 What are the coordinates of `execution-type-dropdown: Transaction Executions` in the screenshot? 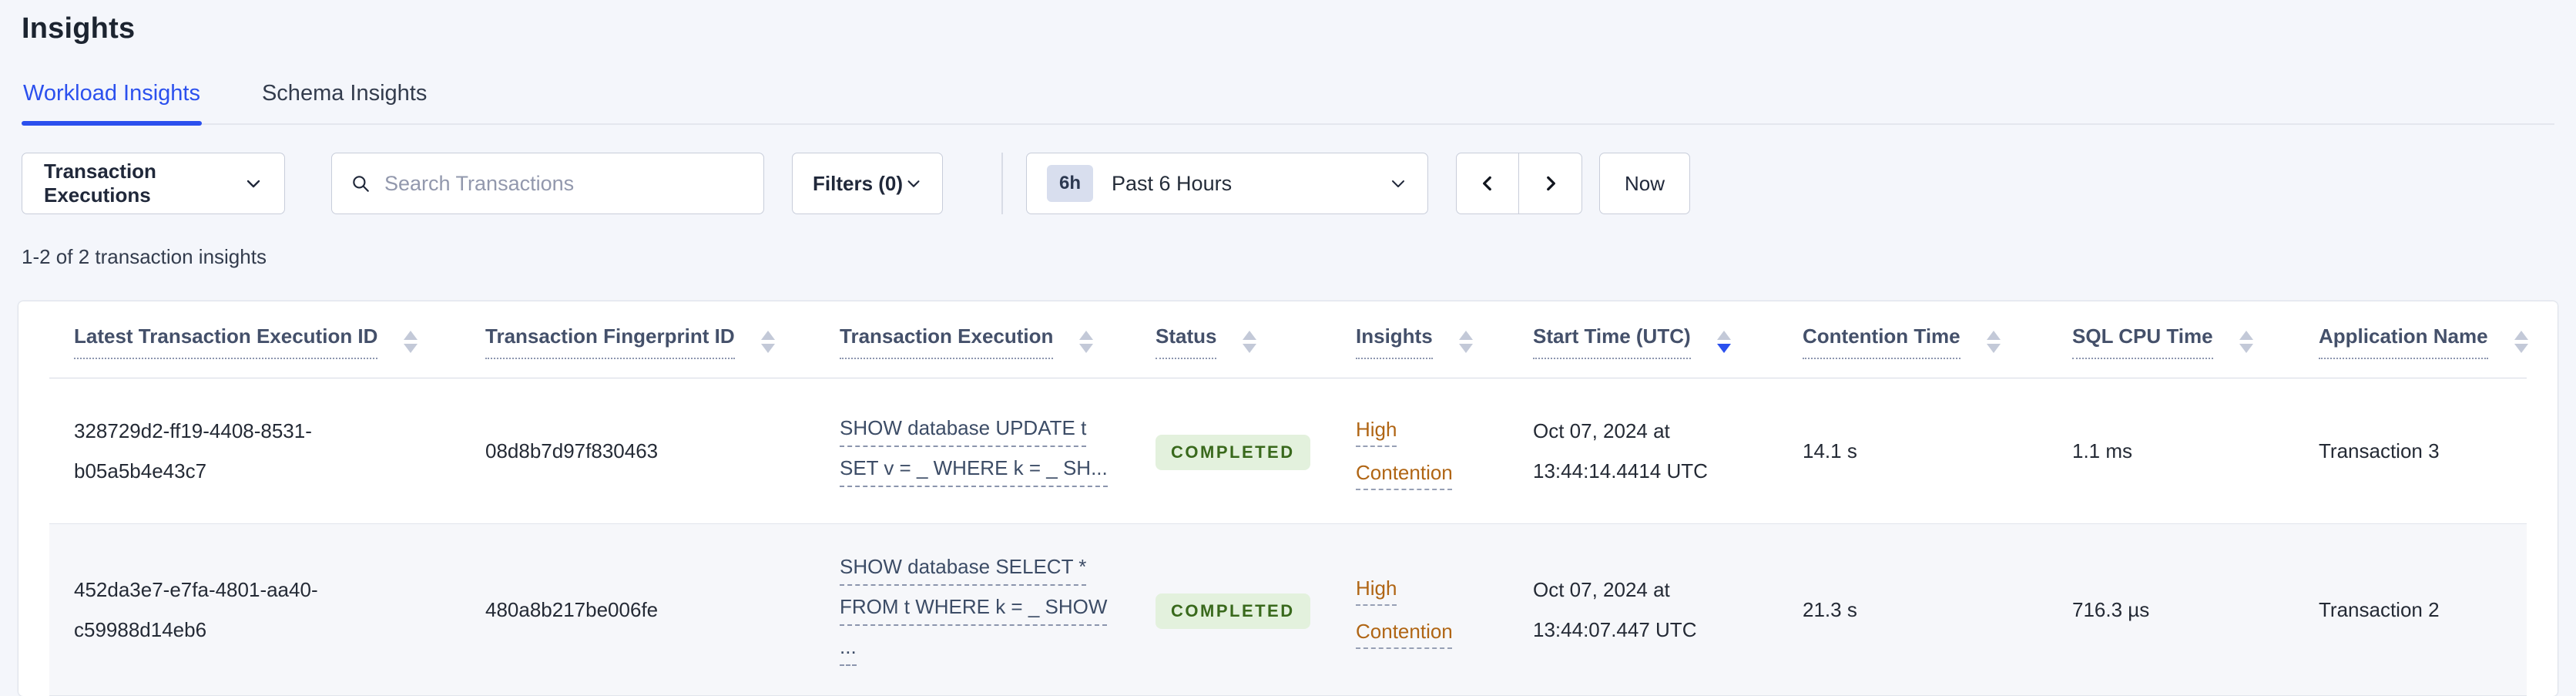 It's located at (153, 183).